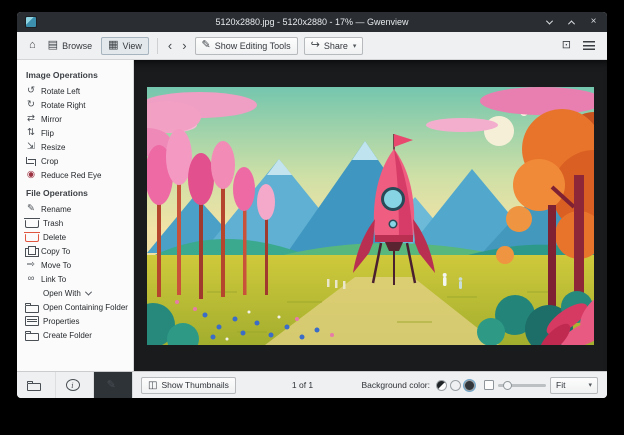 Image resolution: width=624 pixels, height=435 pixels. What do you see at coordinates (31, 161) in the screenshot?
I see `crop-icon` at bounding box center [31, 161].